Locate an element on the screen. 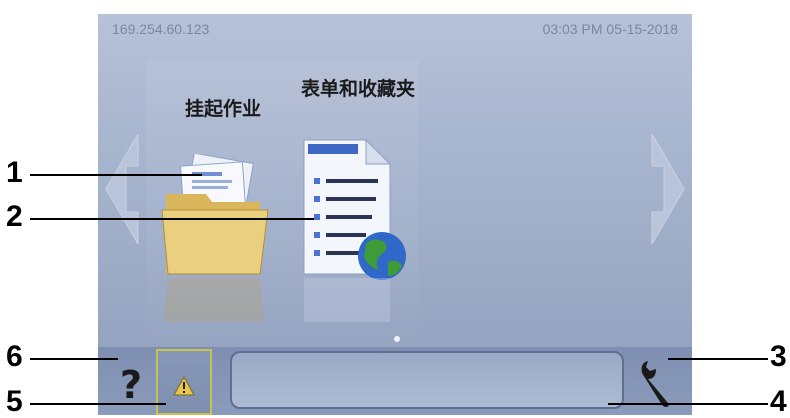 This screenshot has height=418, width=790. status-message-area is located at coordinates (427, 380).